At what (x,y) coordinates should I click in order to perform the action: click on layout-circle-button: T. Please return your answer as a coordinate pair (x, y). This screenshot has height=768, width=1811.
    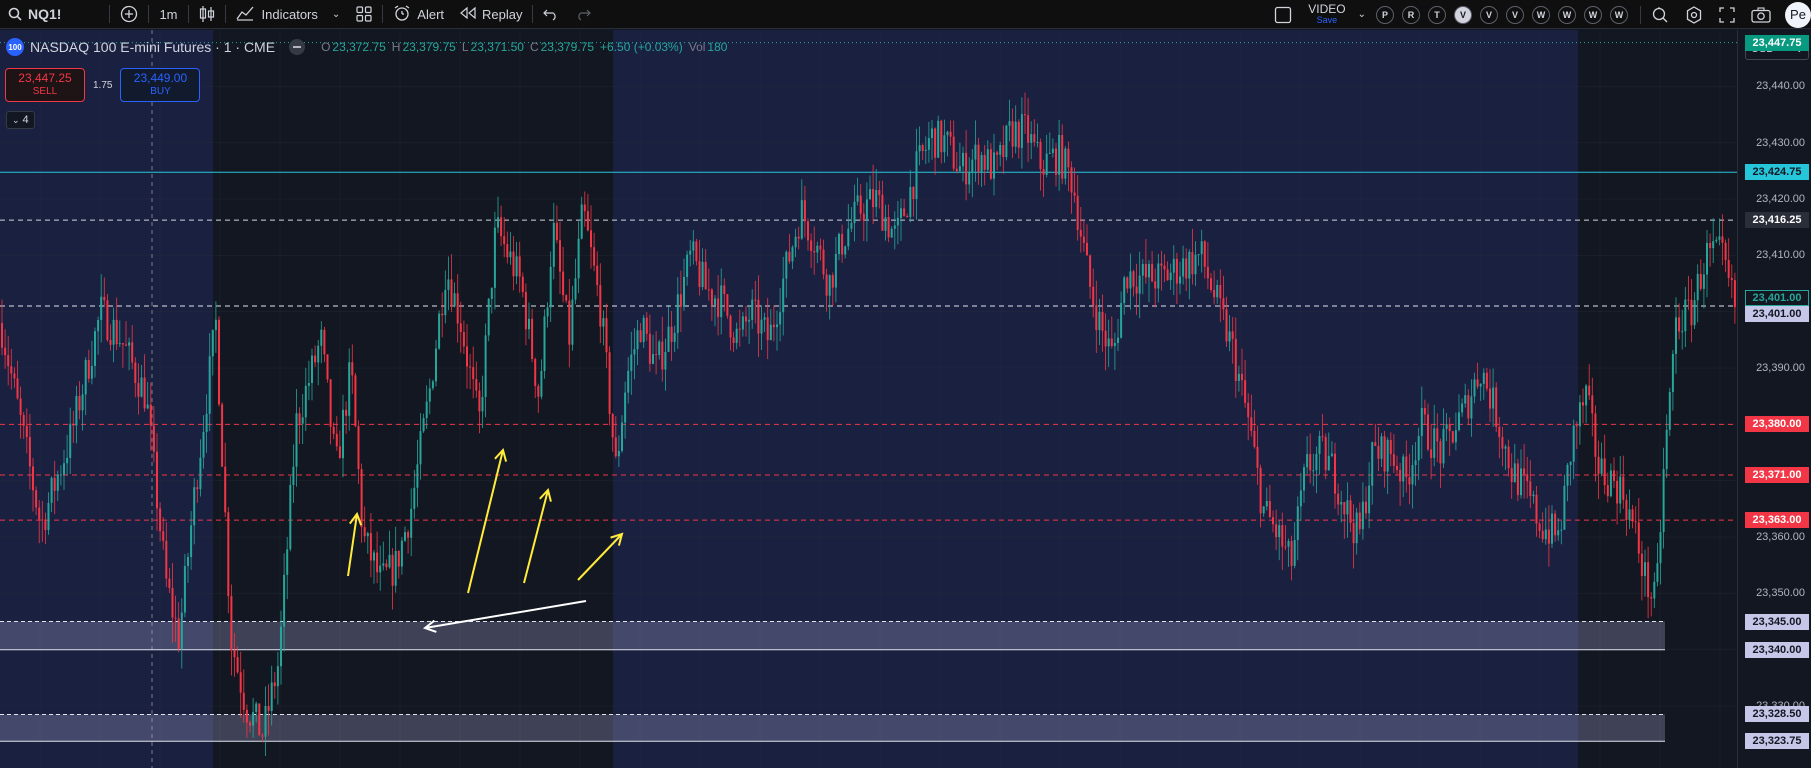
    Looking at the image, I should click on (1437, 14).